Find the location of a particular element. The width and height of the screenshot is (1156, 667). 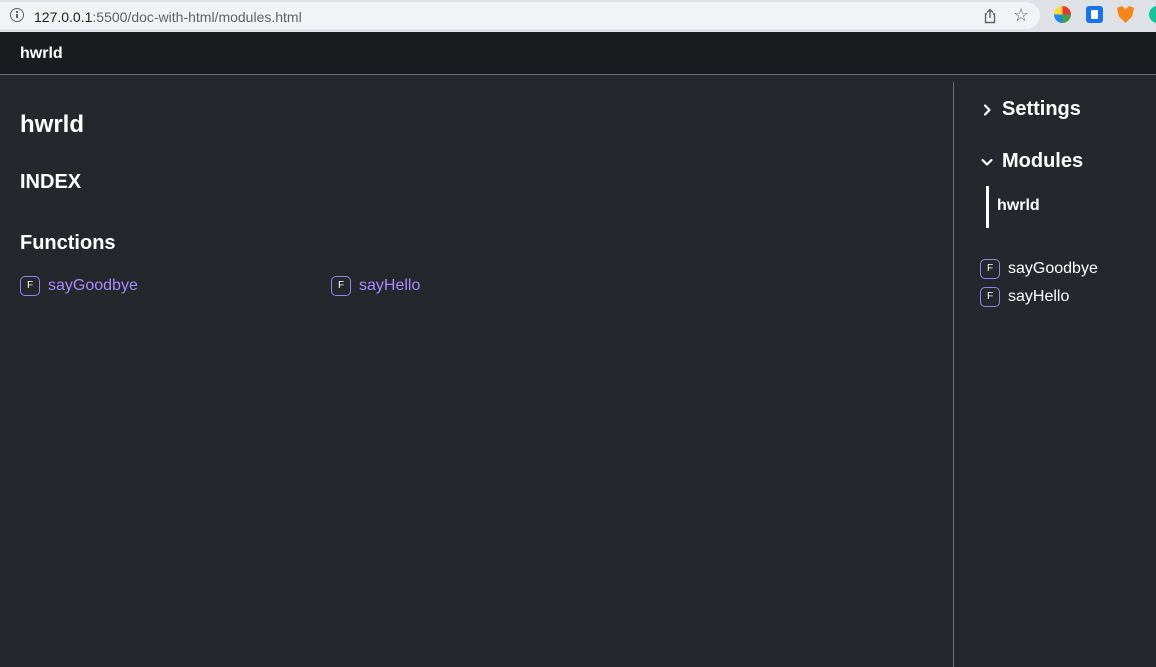

sidebar-function-name: sayGoodbye is located at coordinates (1053, 268).